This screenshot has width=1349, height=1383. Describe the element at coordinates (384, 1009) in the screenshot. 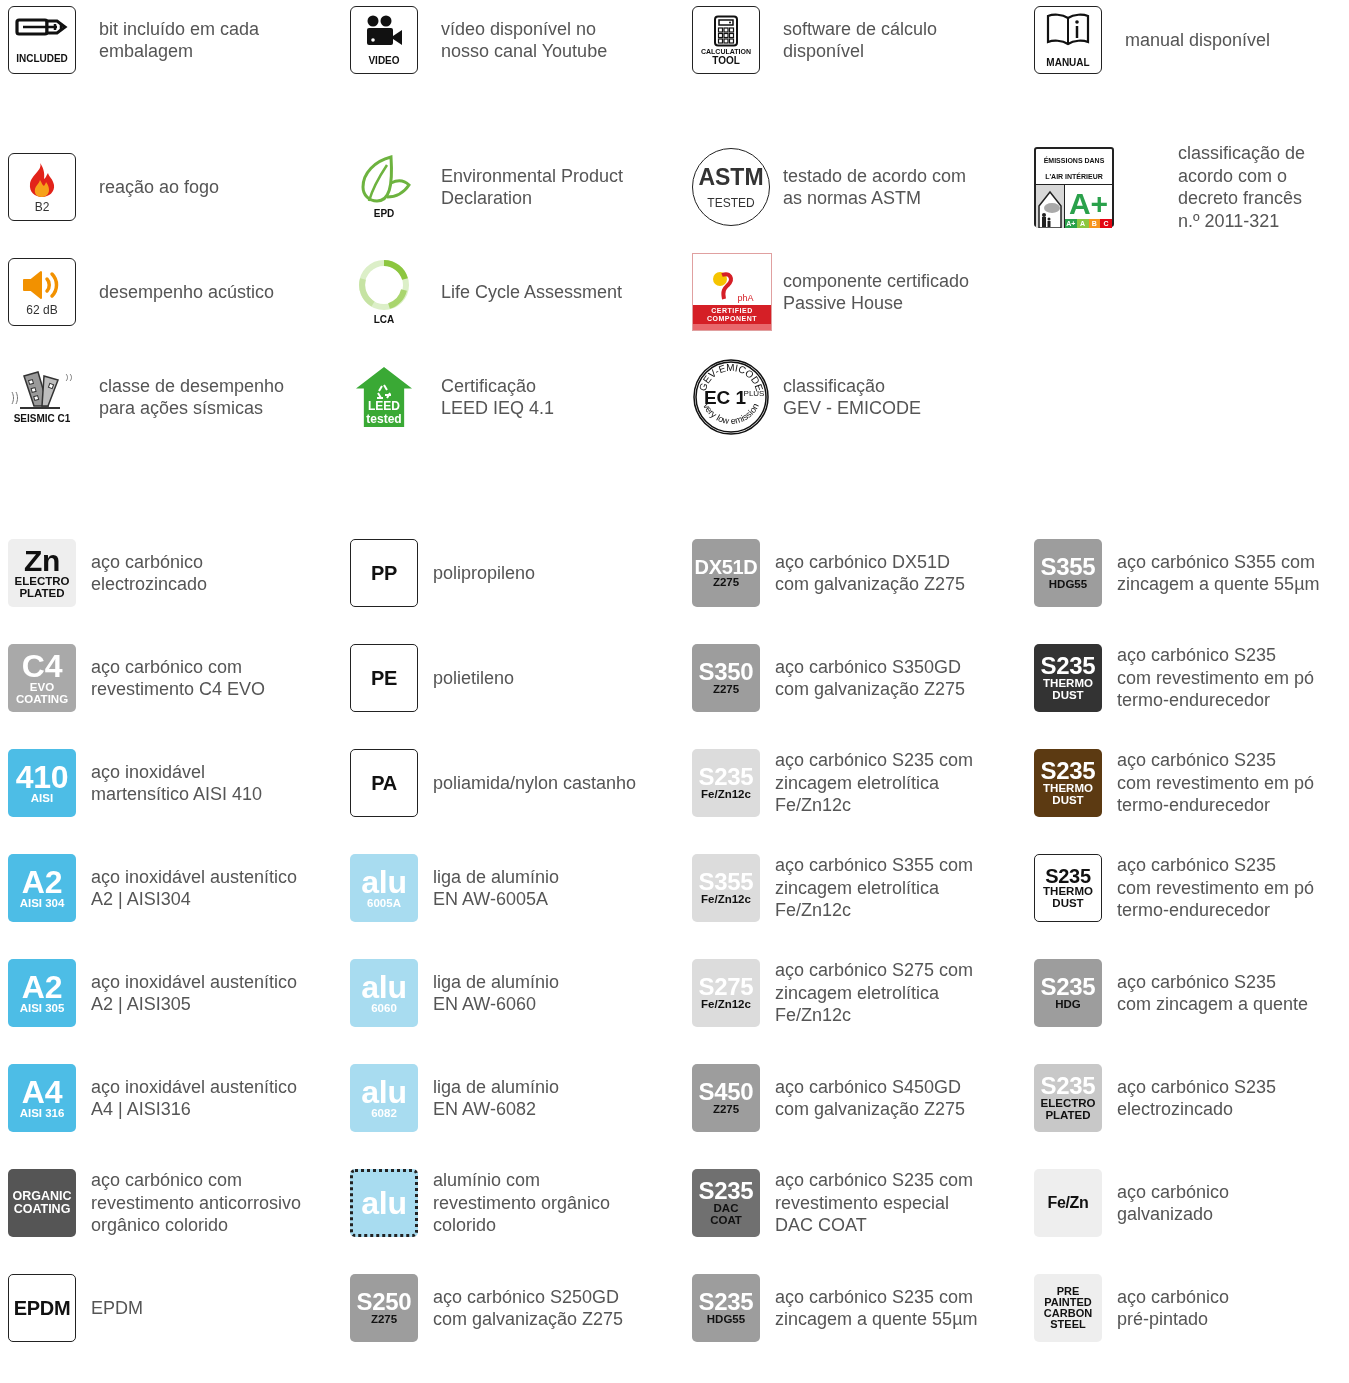

I see `material-subcode: 6060` at that location.